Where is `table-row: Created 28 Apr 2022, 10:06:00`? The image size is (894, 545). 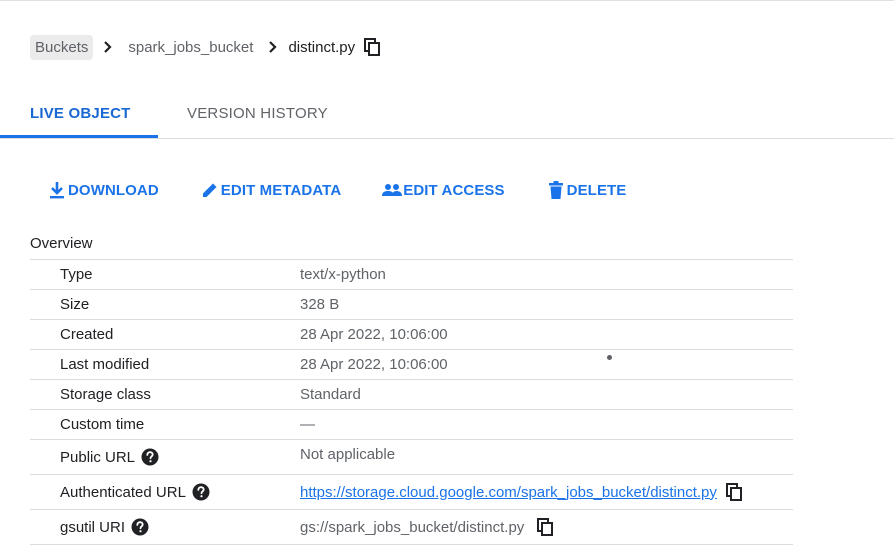 table-row: Created 28 Apr 2022, 10:06:00 is located at coordinates (411, 335).